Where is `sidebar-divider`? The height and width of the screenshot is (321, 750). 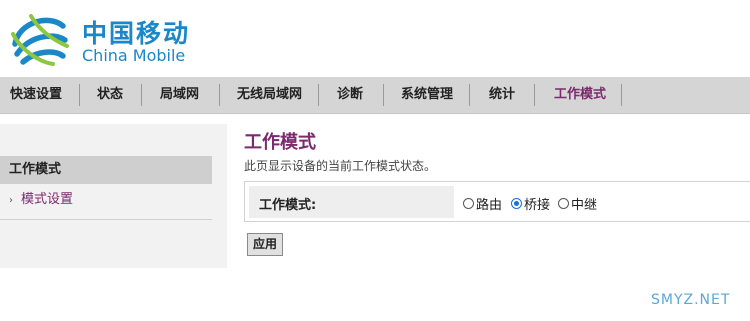 sidebar-divider is located at coordinates (106, 219).